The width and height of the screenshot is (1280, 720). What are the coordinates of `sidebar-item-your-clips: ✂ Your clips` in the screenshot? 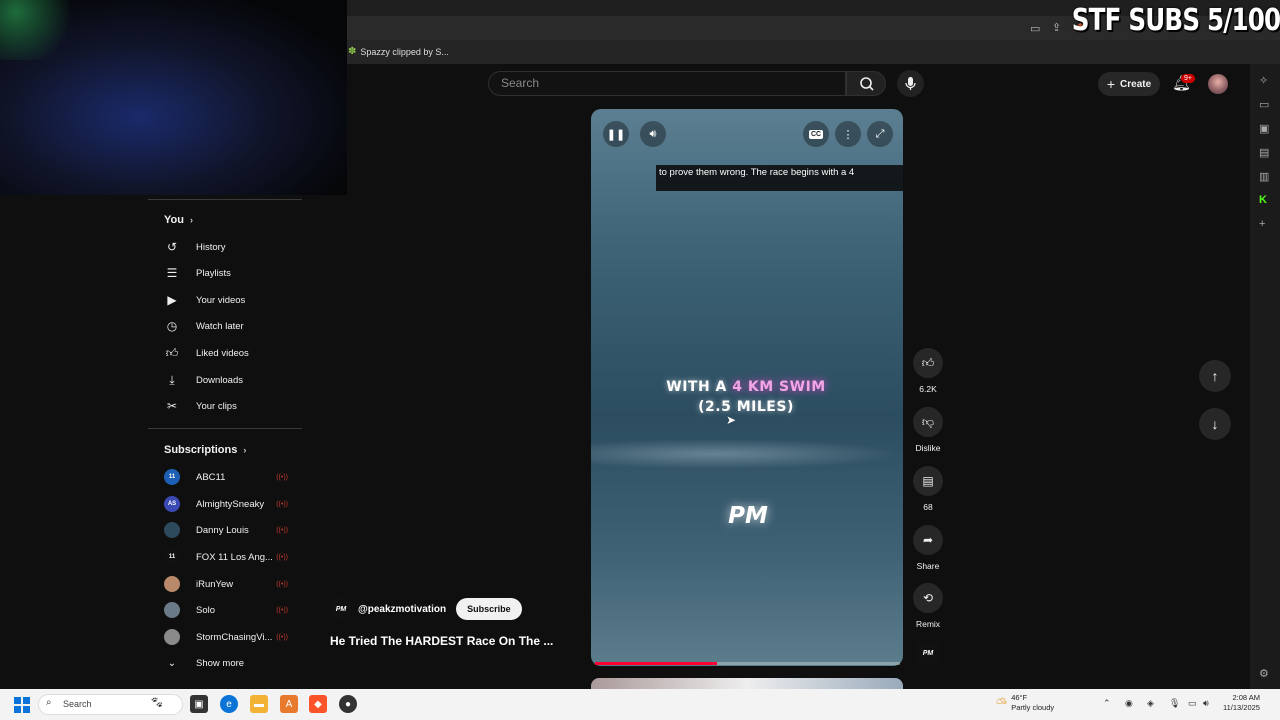 It's located at (229, 406).